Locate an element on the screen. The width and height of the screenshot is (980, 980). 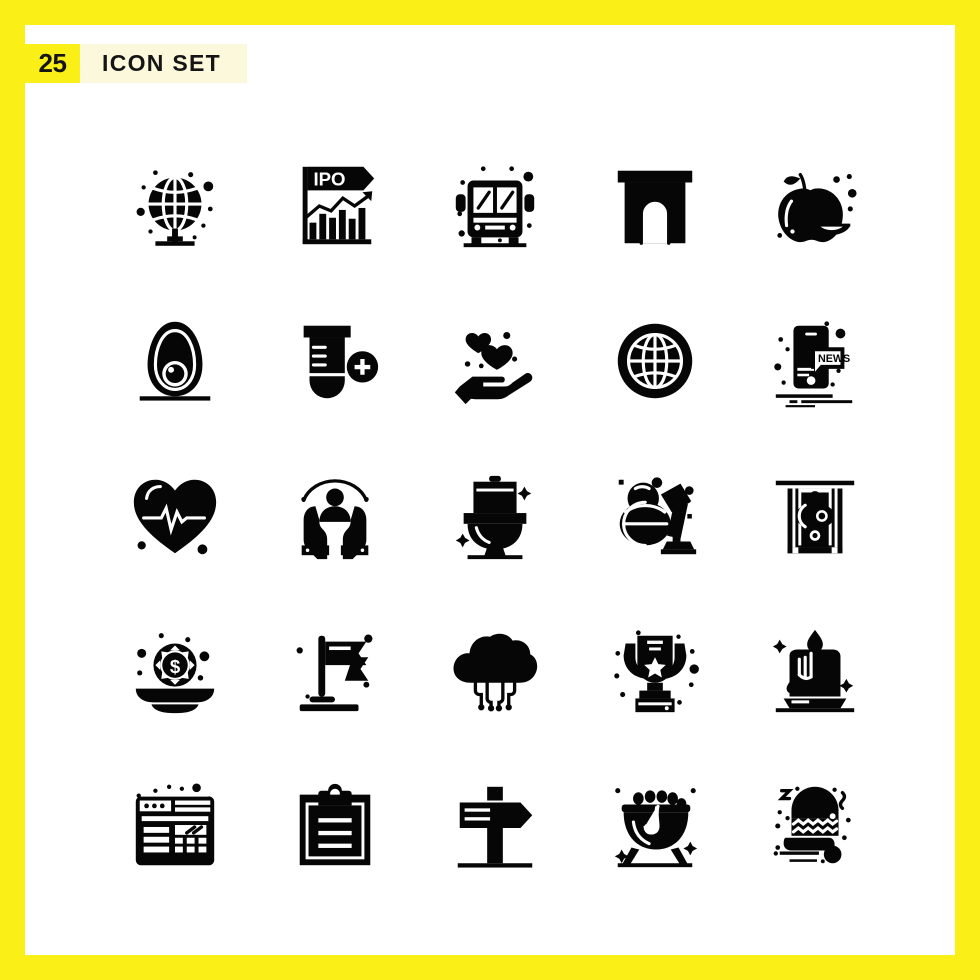
hands-protect-user-icon is located at coordinates (335, 518).